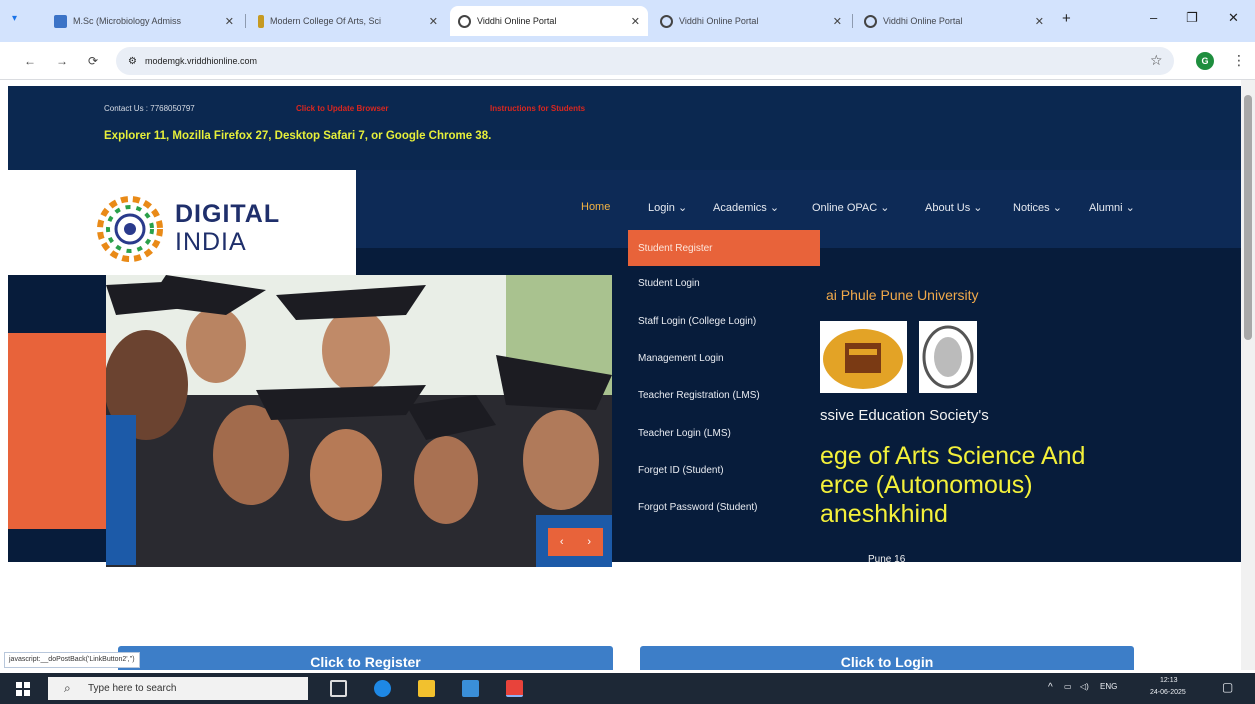 This screenshot has width=1255, height=704. What do you see at coordinates (850, 207) in the screenshot?
I see `nav-online-opac: Online OPAC ⌄` at bounding box center [850, 207].